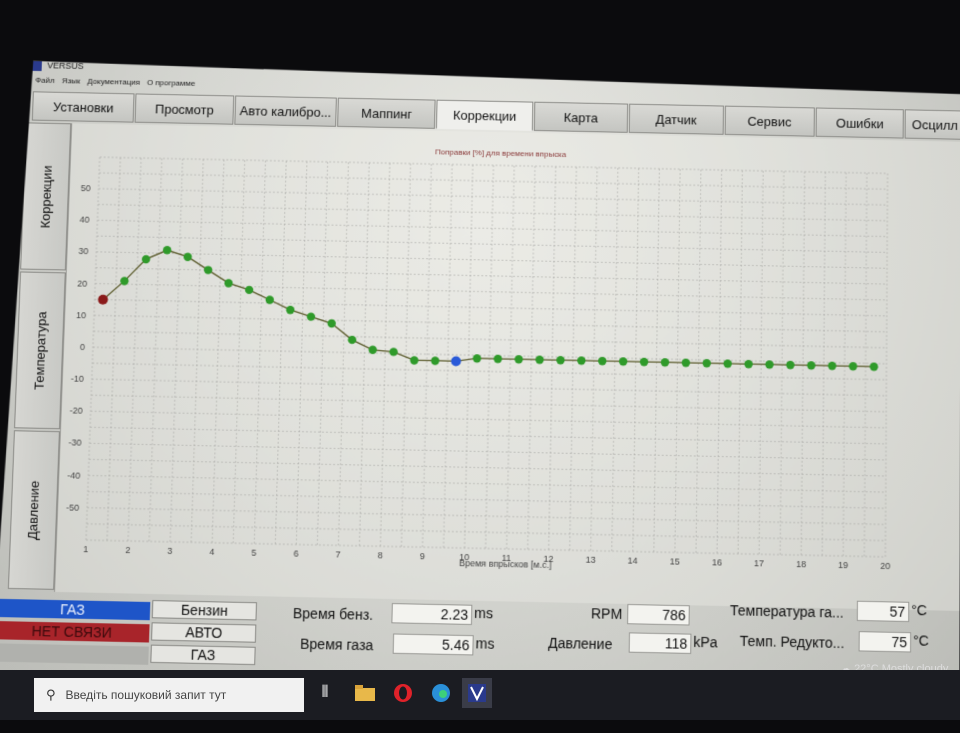  I want to click on tab-sensor: Датчик, so click(676, 119).